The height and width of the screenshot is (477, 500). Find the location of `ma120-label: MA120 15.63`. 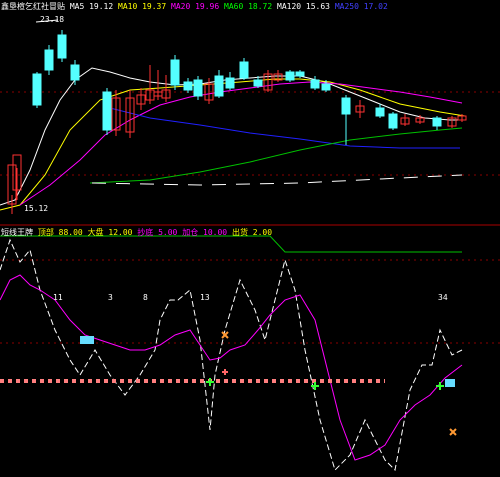

ma120-label: MA120 15.63 is located at coordinates (303, 6).